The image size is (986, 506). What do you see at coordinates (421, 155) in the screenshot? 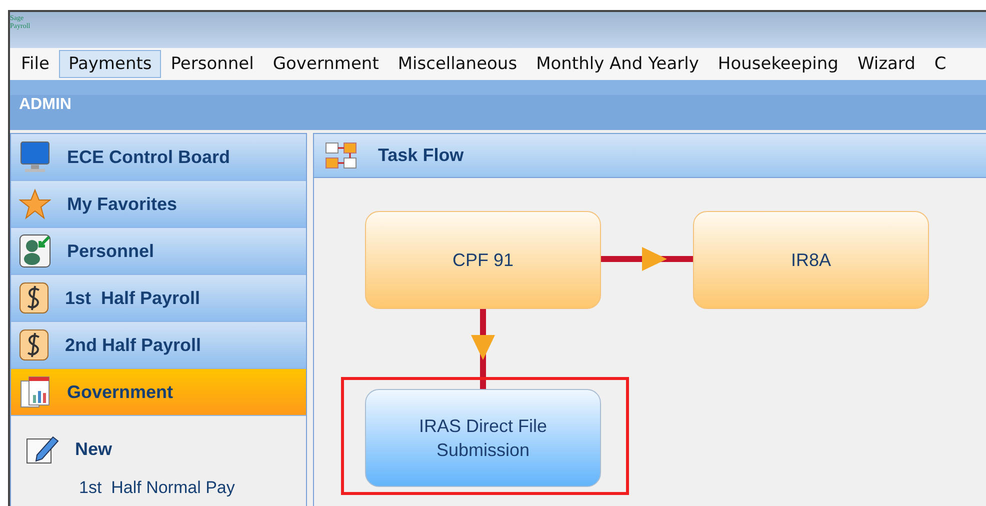
I see `panel-title: Task Flow` at bounding box center [421, 155].